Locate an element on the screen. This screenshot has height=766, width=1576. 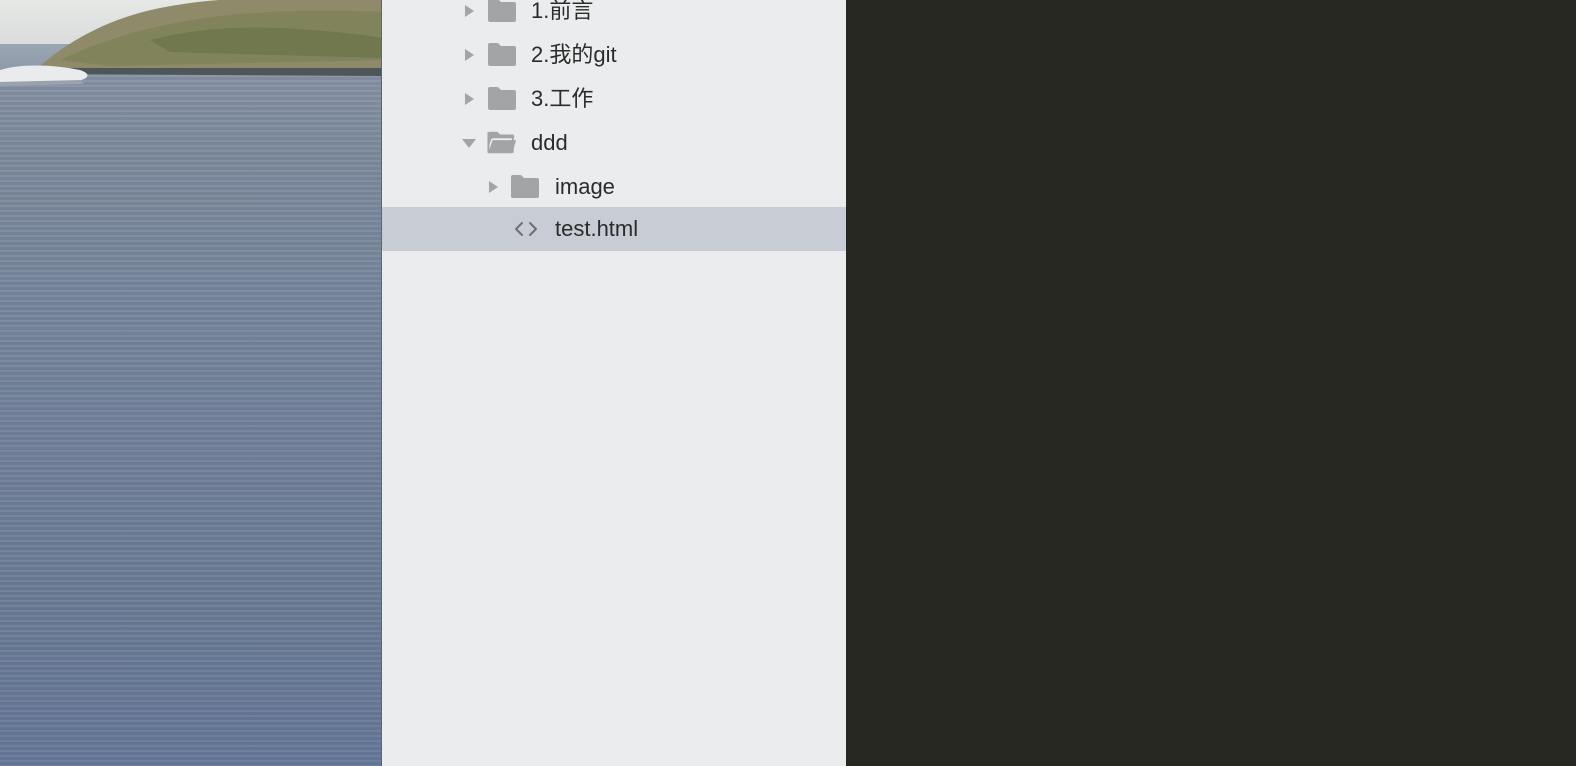
tree-item-label: 1.前言 is located at coordinates (562, 11).